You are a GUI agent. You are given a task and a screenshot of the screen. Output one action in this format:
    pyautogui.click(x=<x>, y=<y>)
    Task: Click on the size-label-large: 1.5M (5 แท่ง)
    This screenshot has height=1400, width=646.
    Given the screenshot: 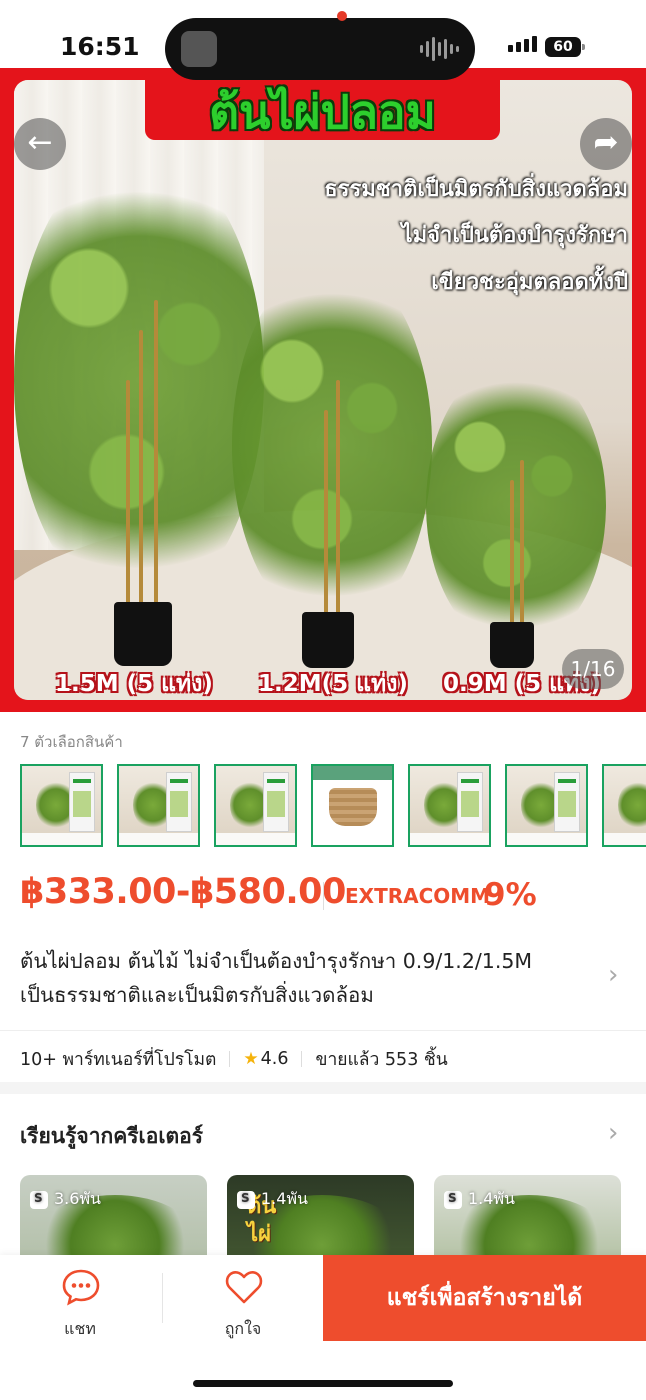 What is the action you would take?
    pyautogui.click(x=134, y=684)
    